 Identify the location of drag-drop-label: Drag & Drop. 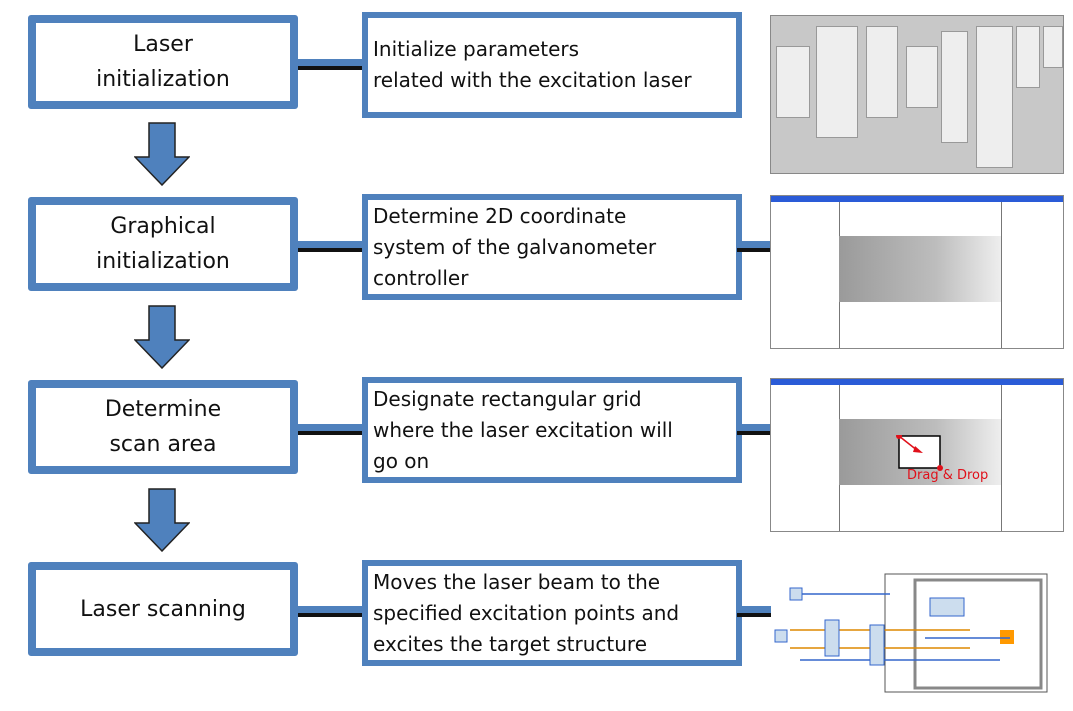
(948, 475).